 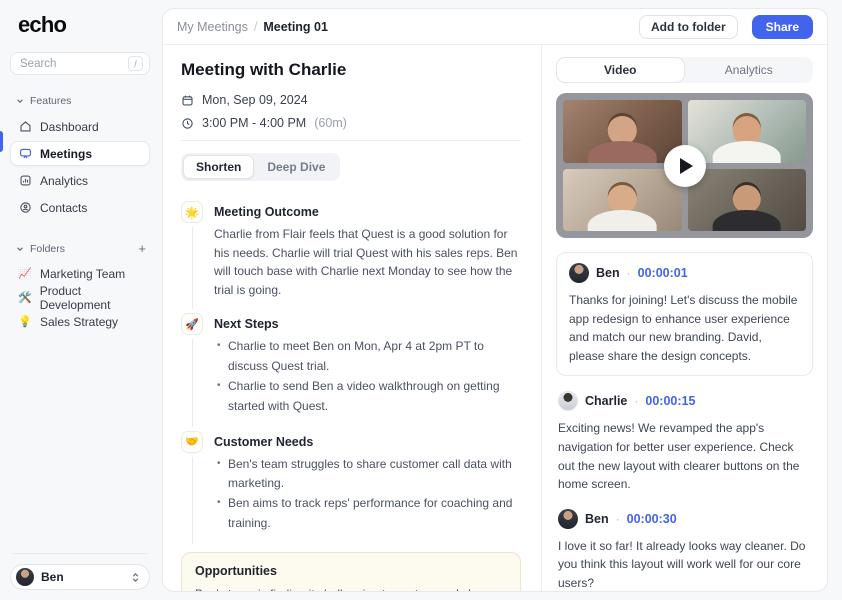 I want to click on handshake-icon: 🤝, so click(x=192, y=441).